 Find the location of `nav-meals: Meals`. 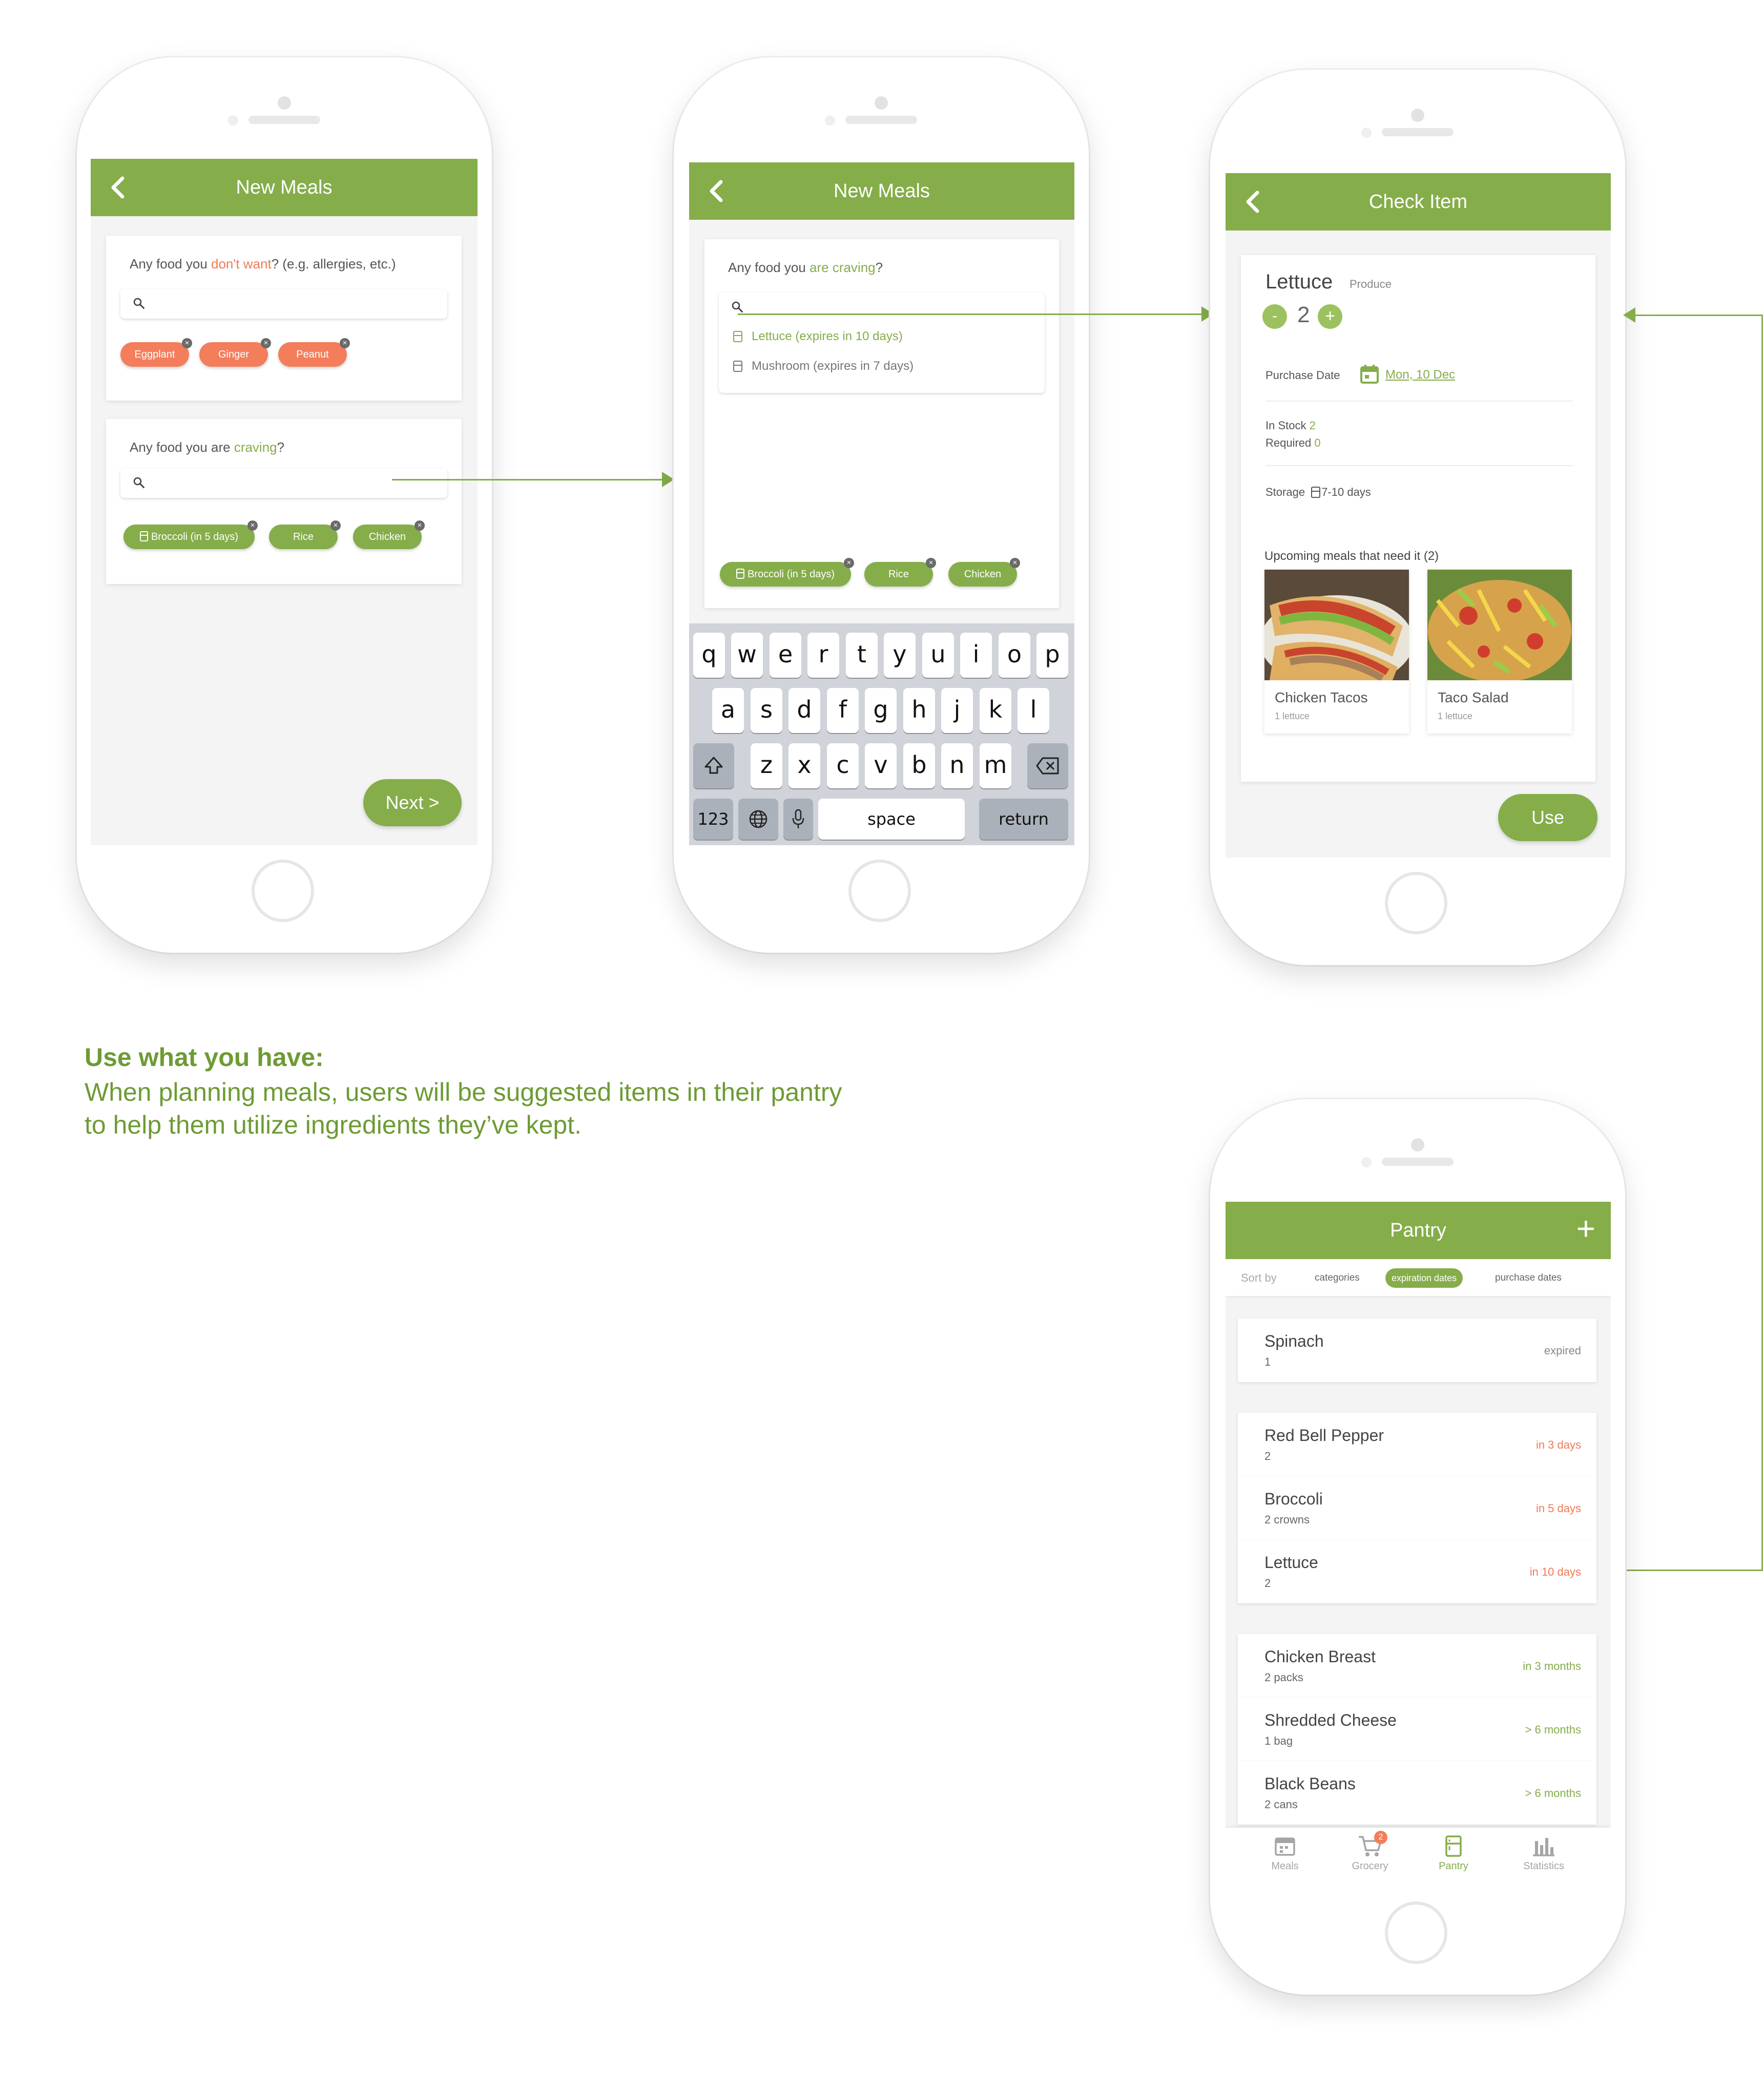

nav-meals: Meals is located at coordinates (1284, 1854).